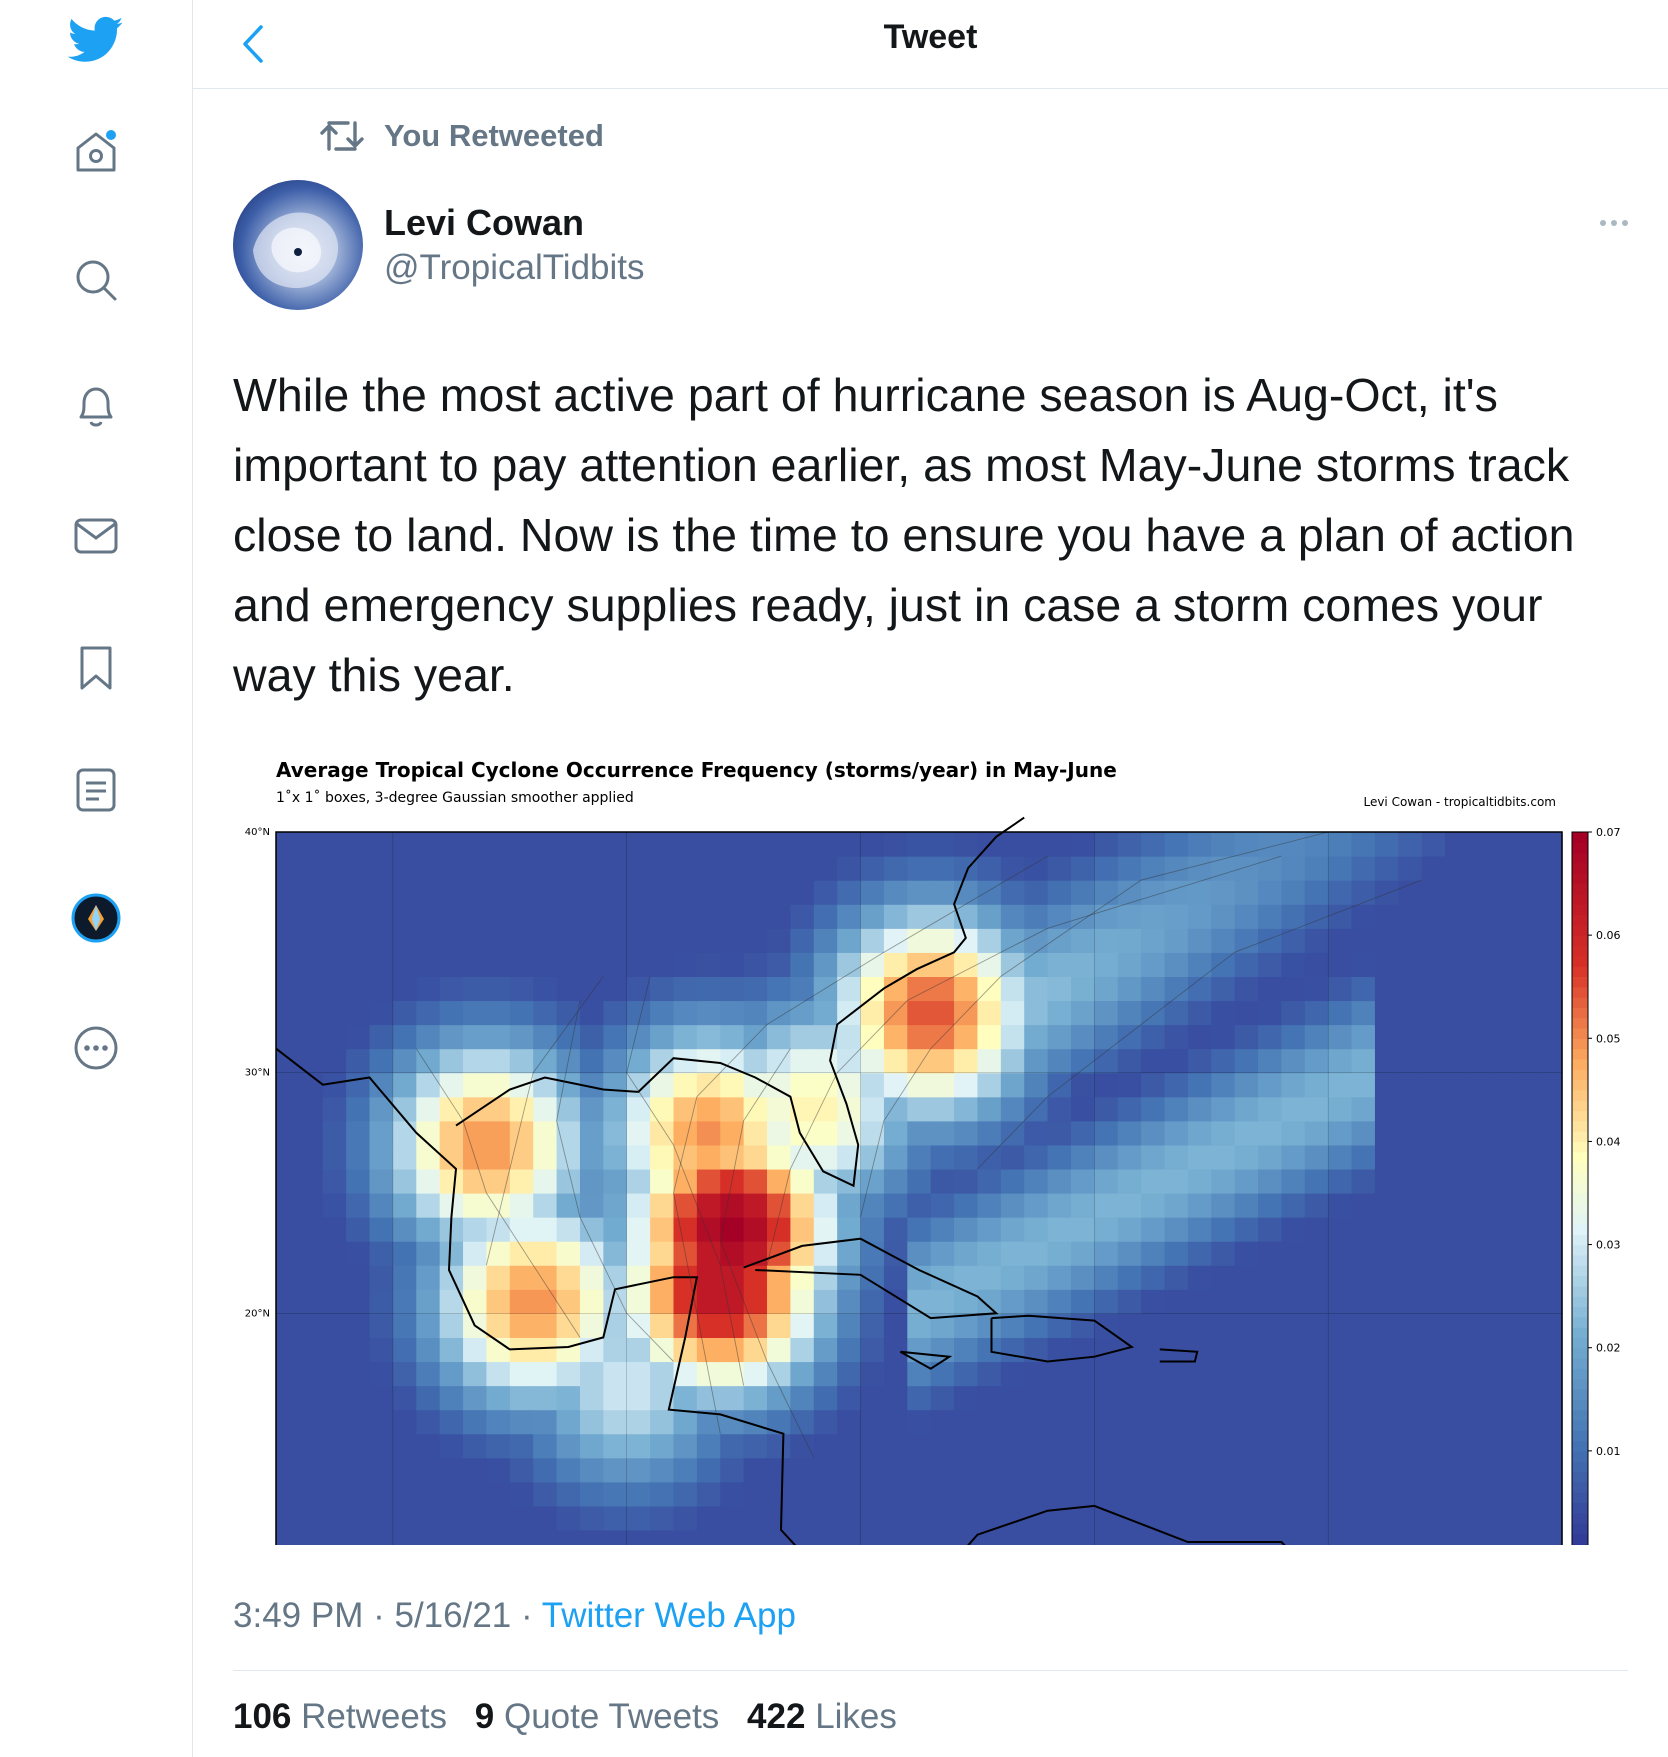 The image size is (1668, 1757). Describe the element at coordinates (96, 918) in the screenshot. I see `profile-avatar` at that location.